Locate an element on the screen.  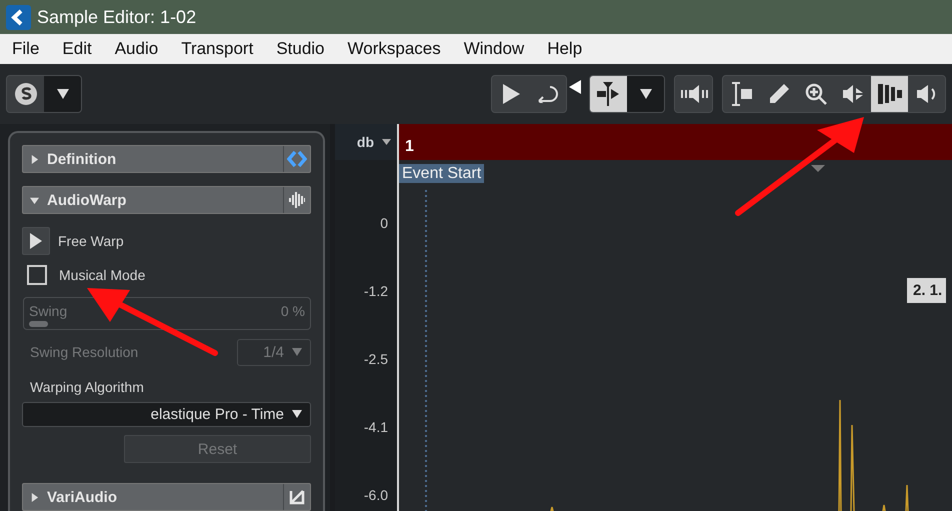
event-start-label: Event Start is located at coordinates (441, 173).